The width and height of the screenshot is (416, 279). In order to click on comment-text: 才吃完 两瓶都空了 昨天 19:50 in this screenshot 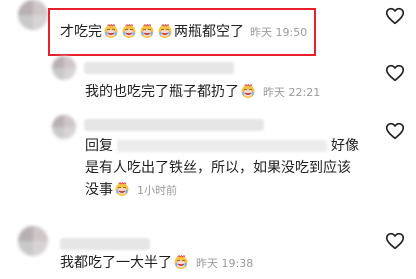, I will do `click(183, 32)`.